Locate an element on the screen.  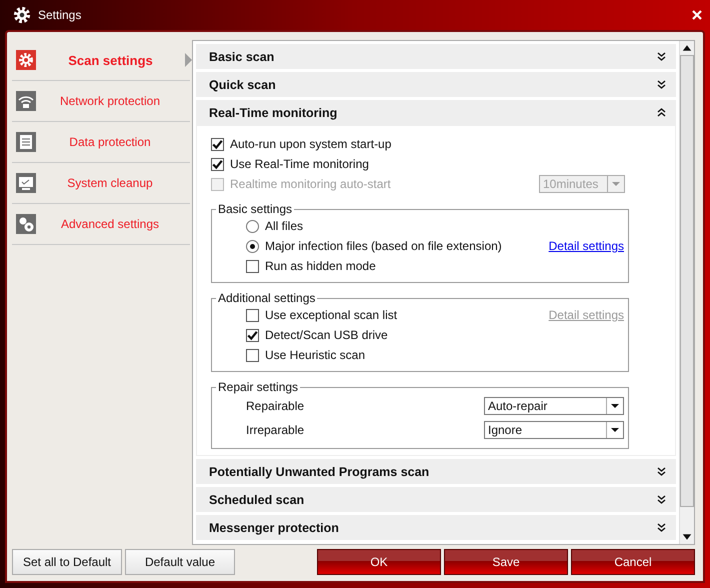
sidebar-item: Network protection is located at coordinates (101, 101).